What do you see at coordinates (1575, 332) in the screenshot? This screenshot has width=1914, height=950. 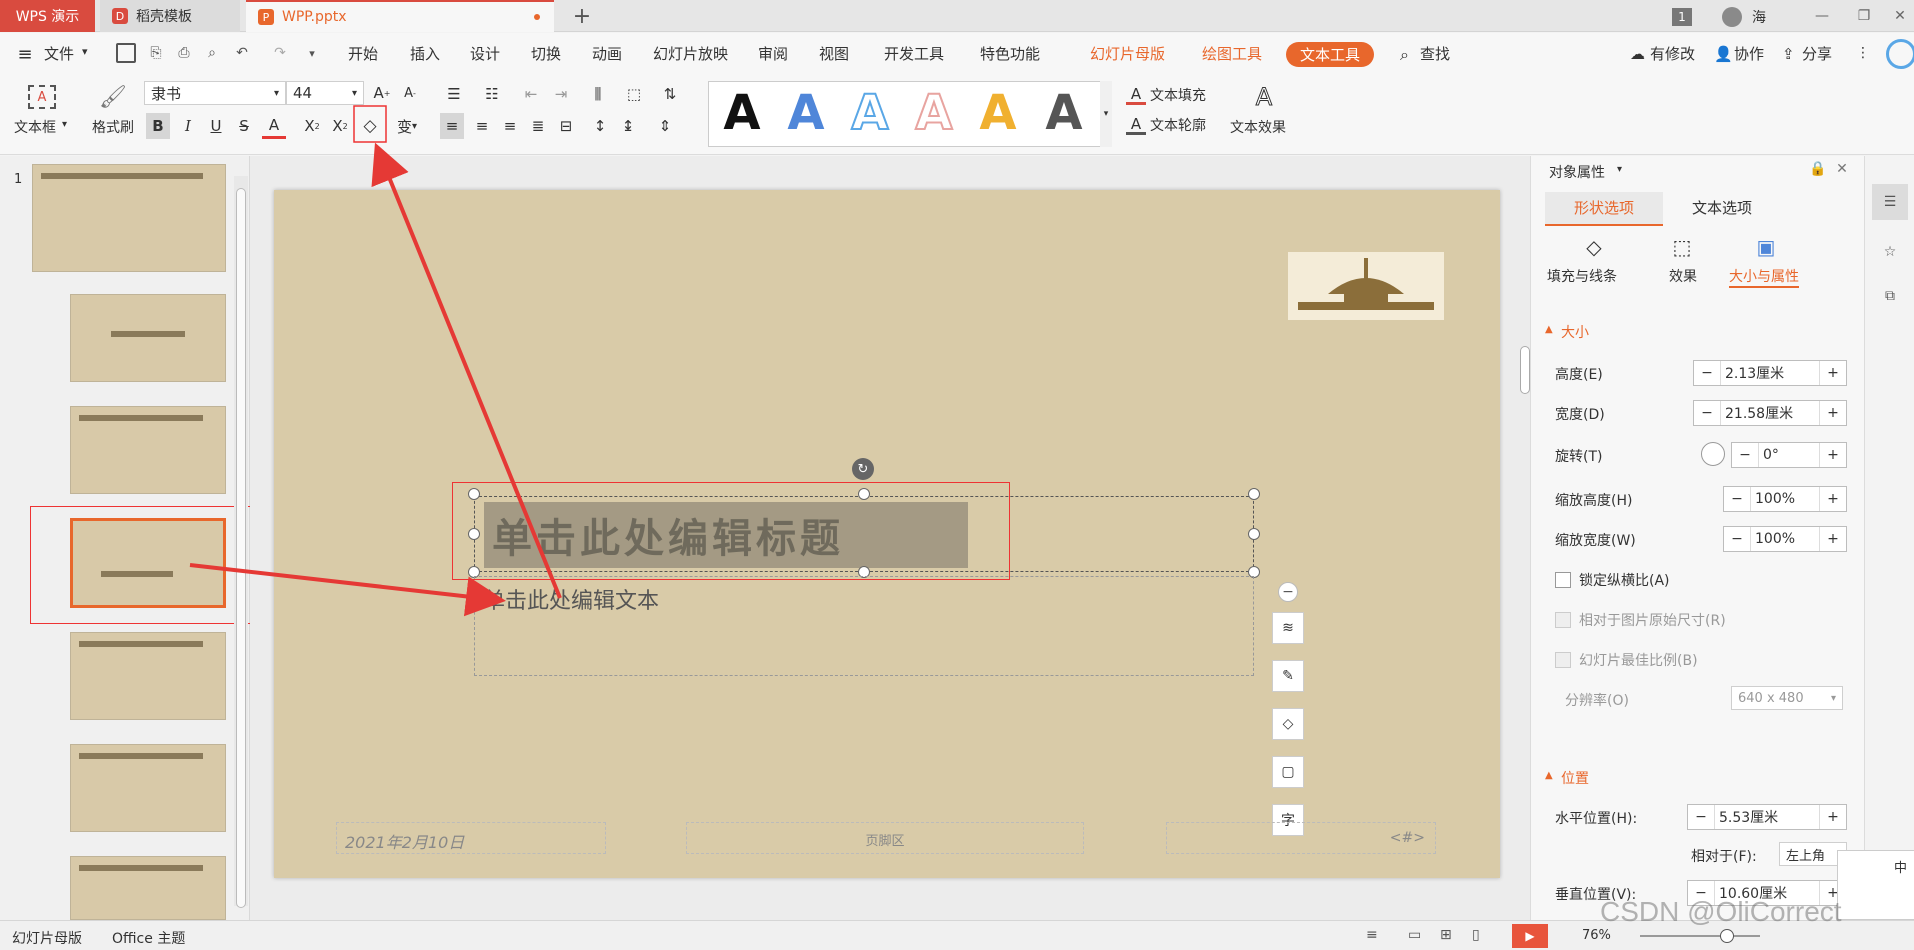 I see `section-size: 大小` at bounding box center [1575, 332].